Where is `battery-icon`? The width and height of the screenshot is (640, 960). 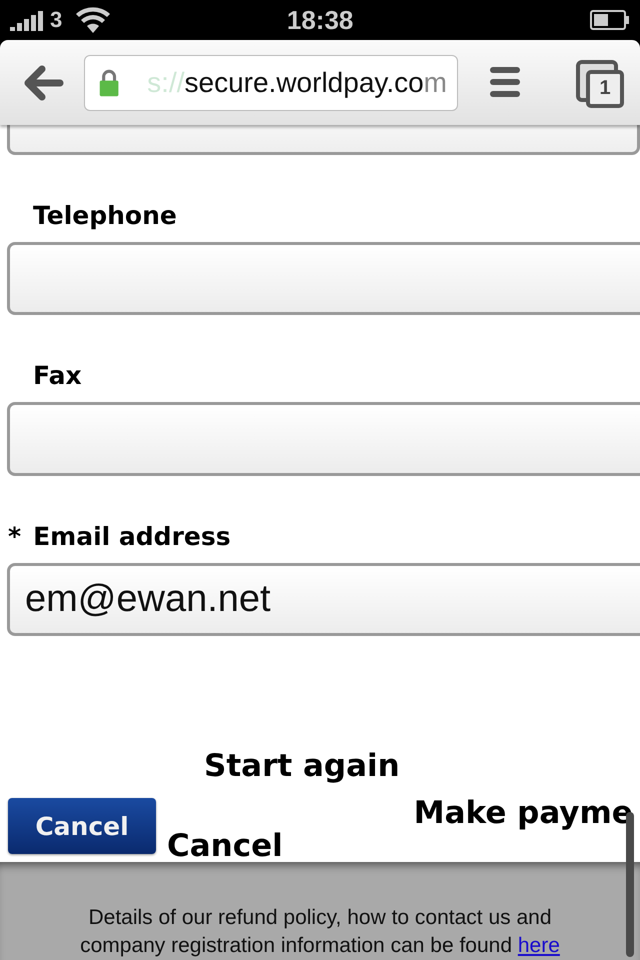
battery-icon is located at coordinates (610, 20).